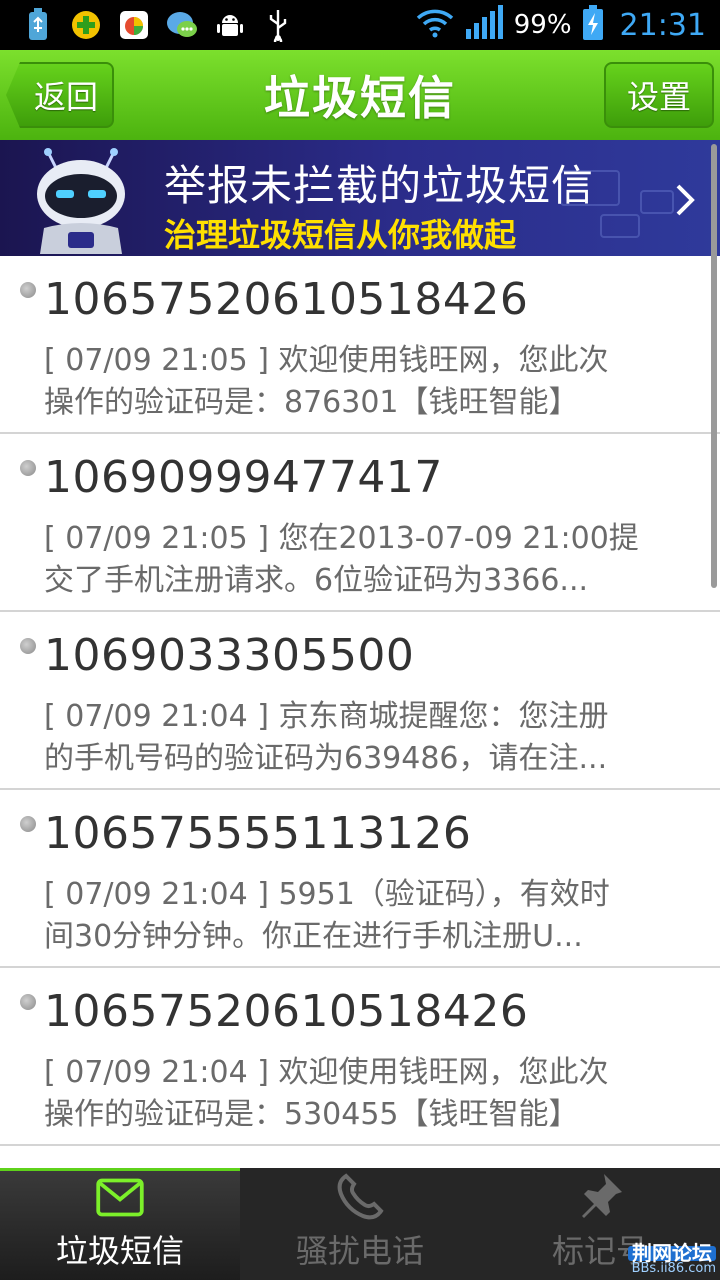  What do you see at coordinates (326, 1072) in the screenshot?
I see `message-preview-line: [ 07/09 21:04 ] 欢迎使用钱旺网，您此次` at bounding box center [326, 1072].